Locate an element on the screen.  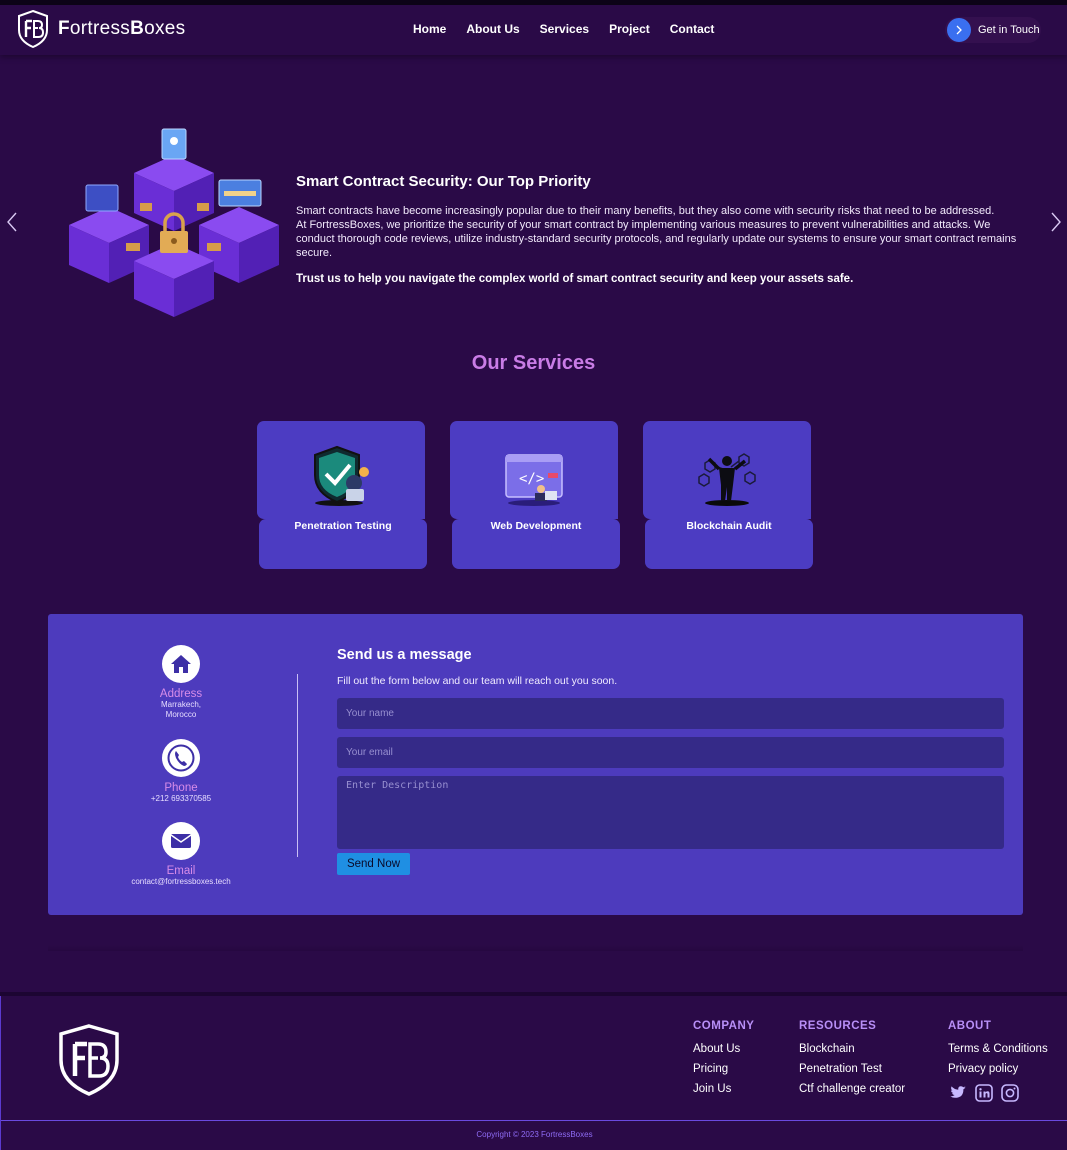
address-line-2: Morocco is located at coordinates (181, 714).